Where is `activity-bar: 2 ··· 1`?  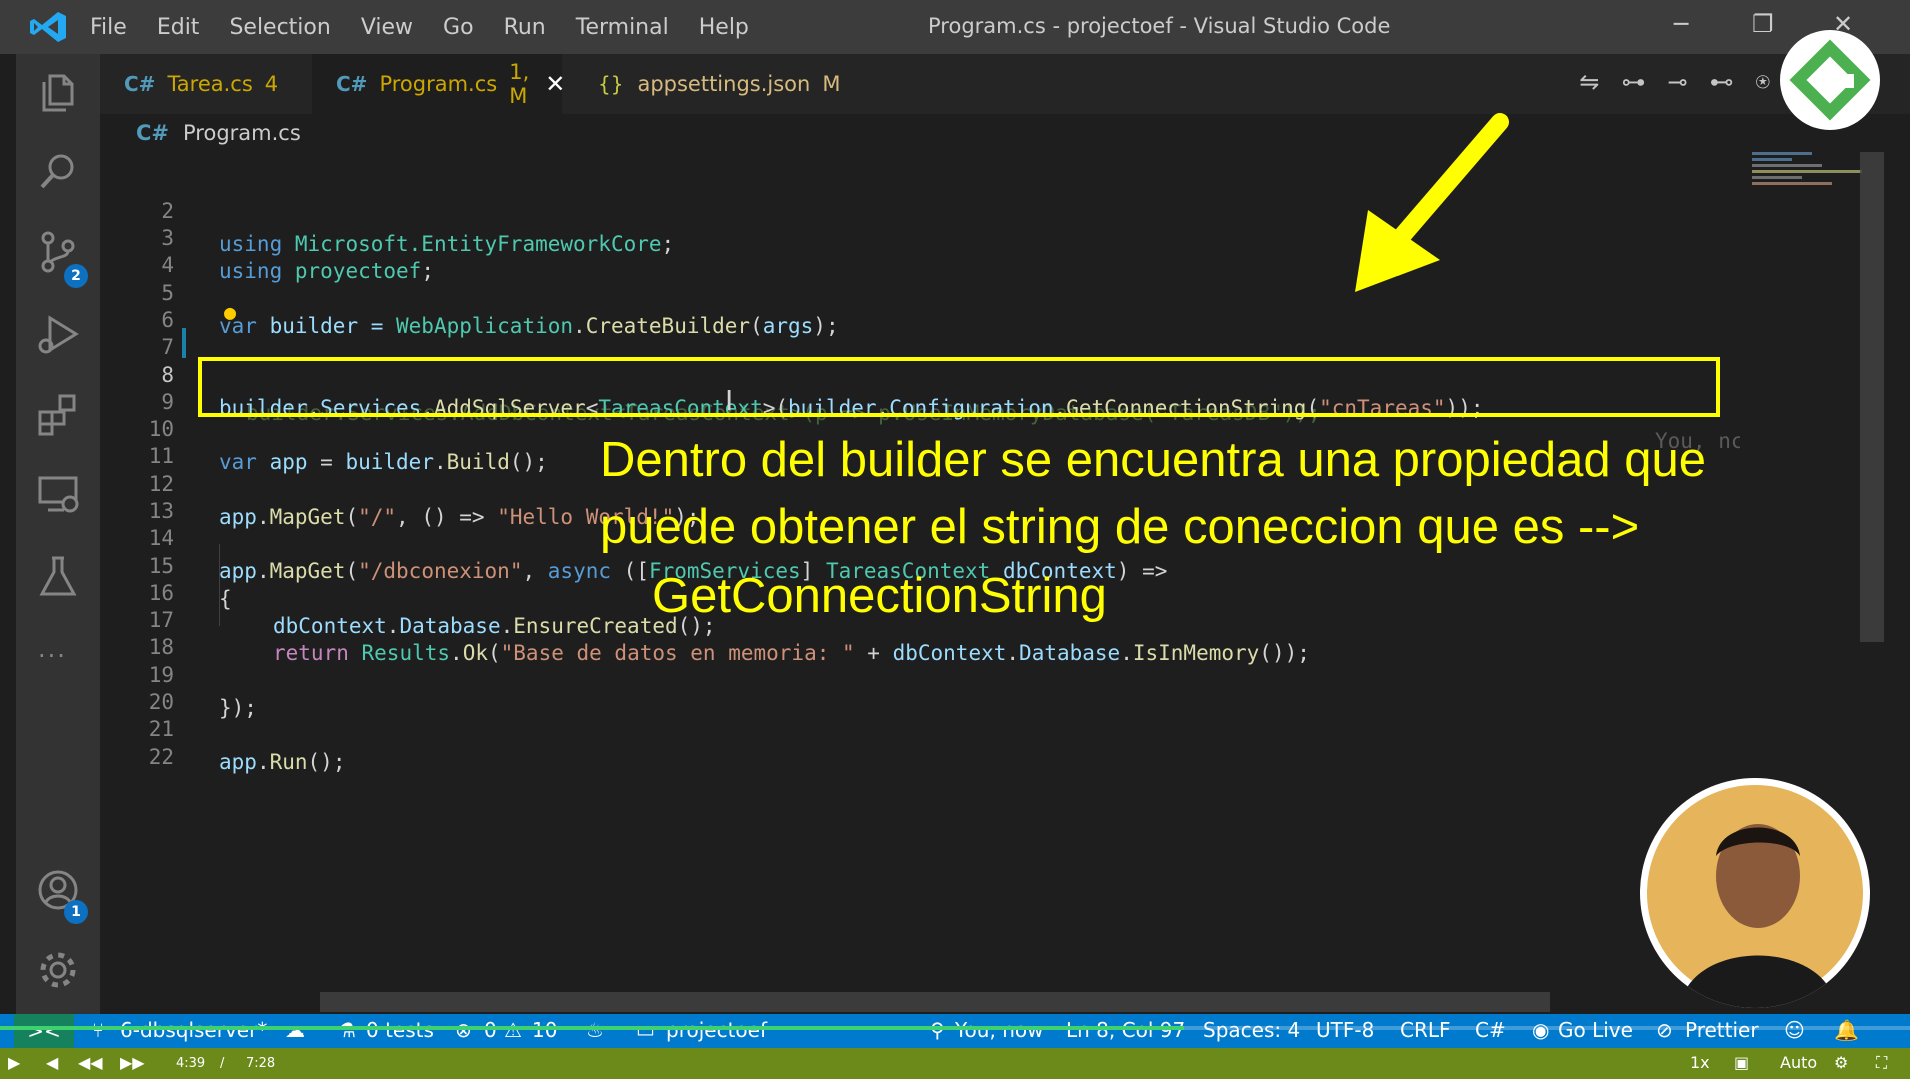 activity-bar: 2 ··· 1 is located at coordinates (58, 534).